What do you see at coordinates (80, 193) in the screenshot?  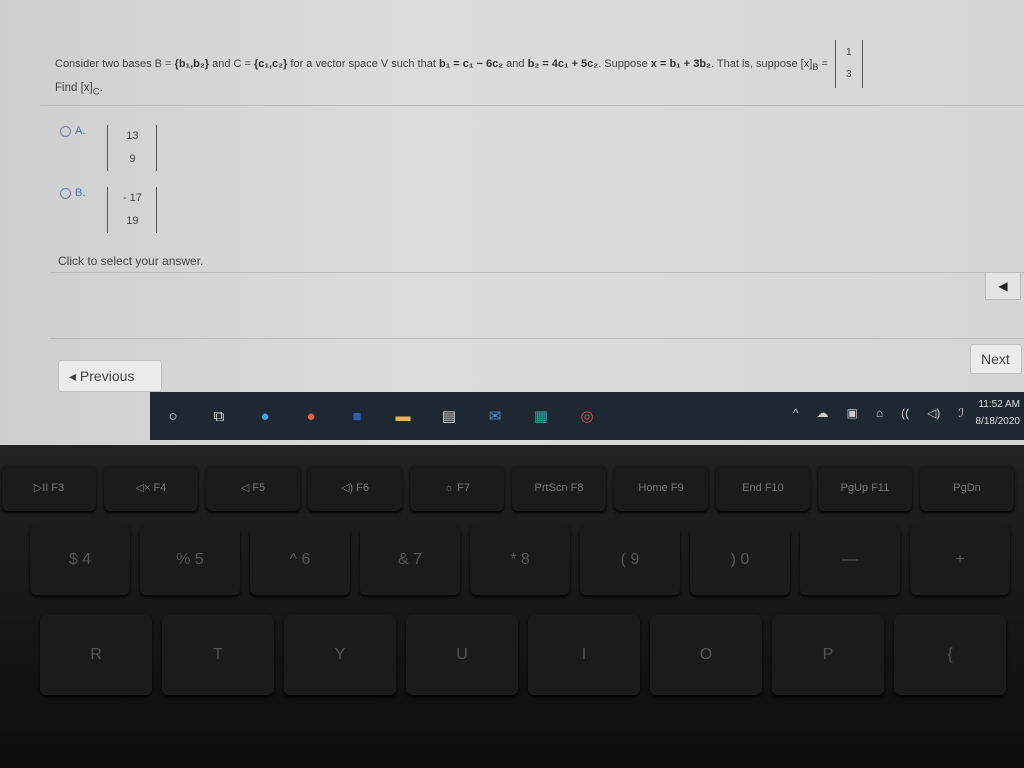 I see `option-letter: B.` at bounding box center [80, 193].